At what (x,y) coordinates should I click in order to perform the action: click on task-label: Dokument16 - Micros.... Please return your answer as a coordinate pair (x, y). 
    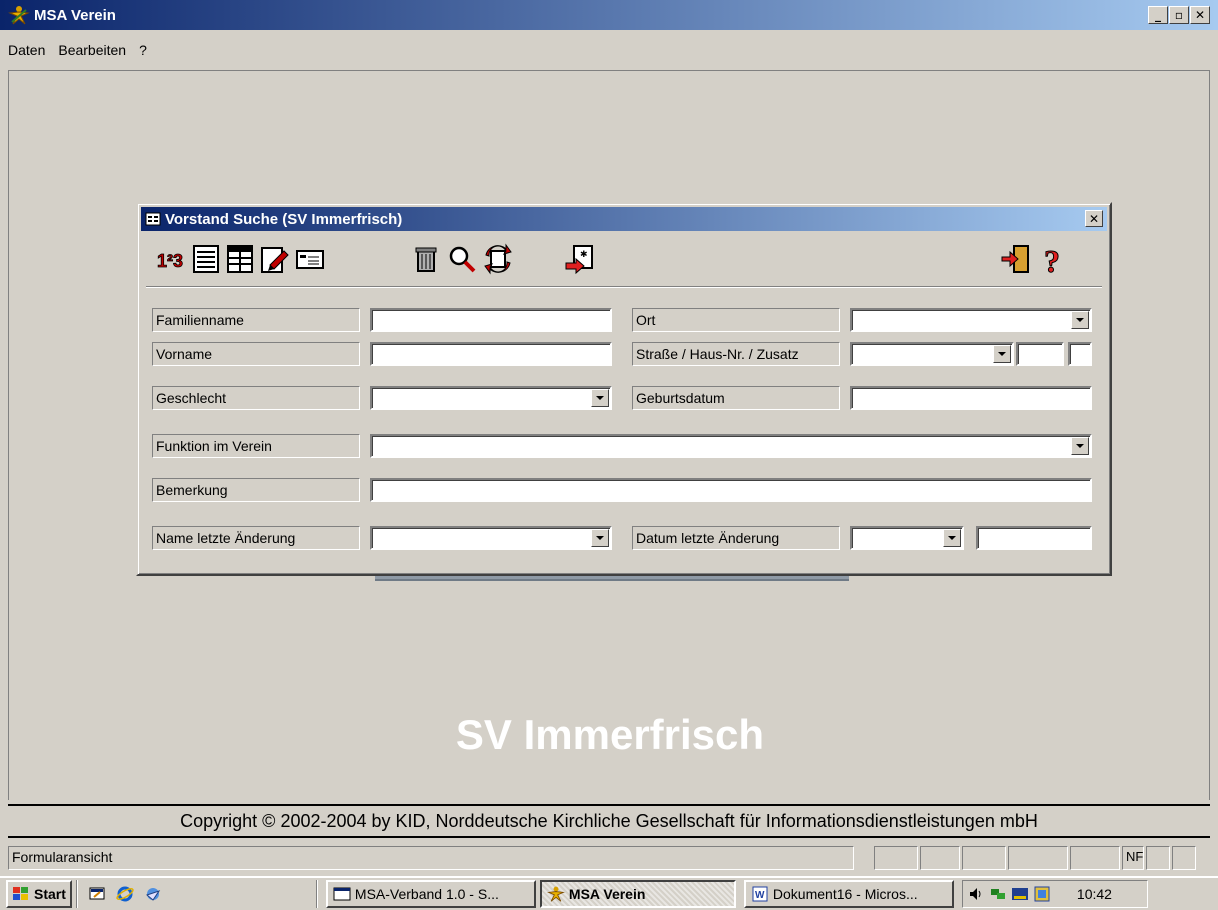
    Looking at the image, I should click on (845, 894).